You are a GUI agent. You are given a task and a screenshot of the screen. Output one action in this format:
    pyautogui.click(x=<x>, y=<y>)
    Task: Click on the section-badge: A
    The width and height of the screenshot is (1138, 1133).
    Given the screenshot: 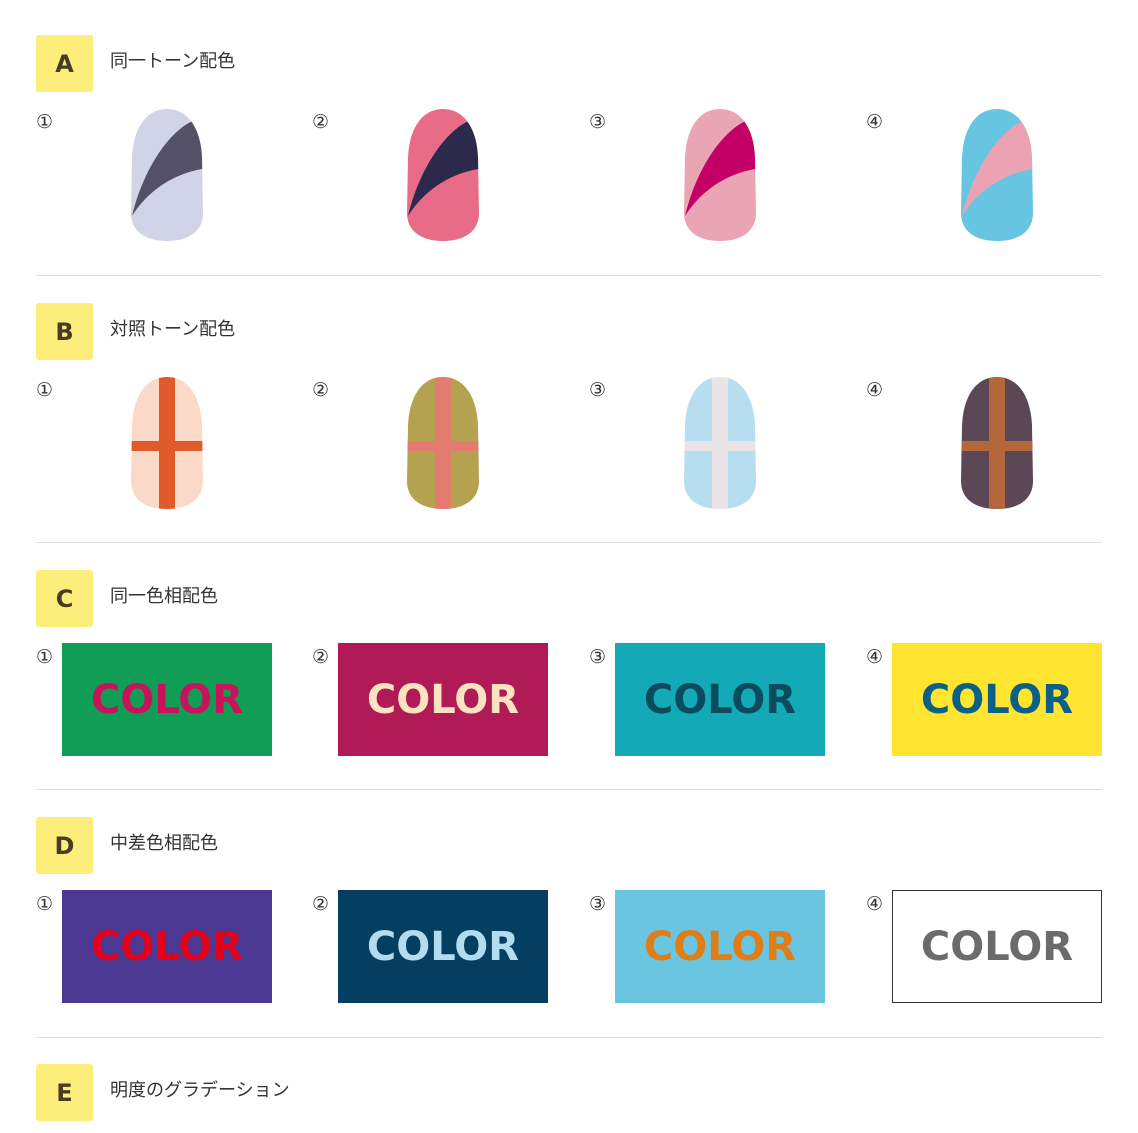 What is the action you would take?
    pyautogui.click(x=64, y=63)
    